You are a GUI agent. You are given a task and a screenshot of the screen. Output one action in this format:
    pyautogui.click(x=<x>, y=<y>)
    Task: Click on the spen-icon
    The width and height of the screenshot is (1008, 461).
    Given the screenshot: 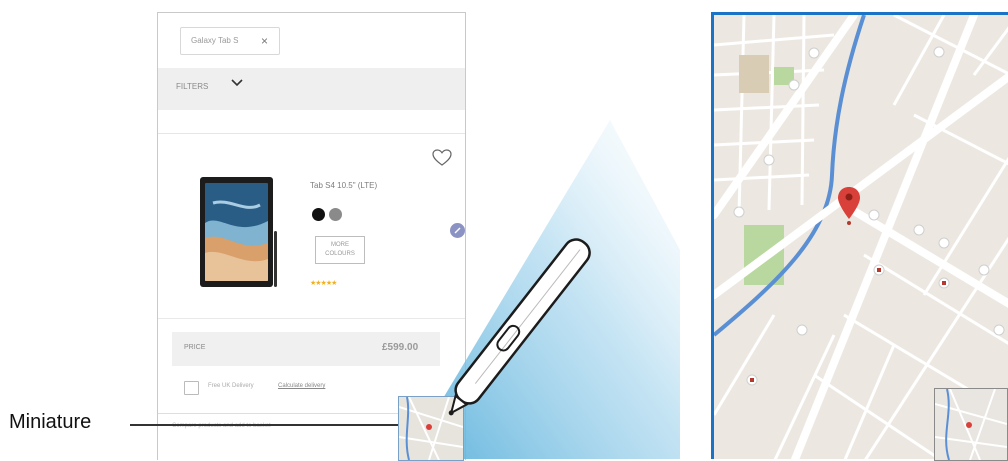 What is the action you would take?
    pyautogui.click(x=519, y=327)
    